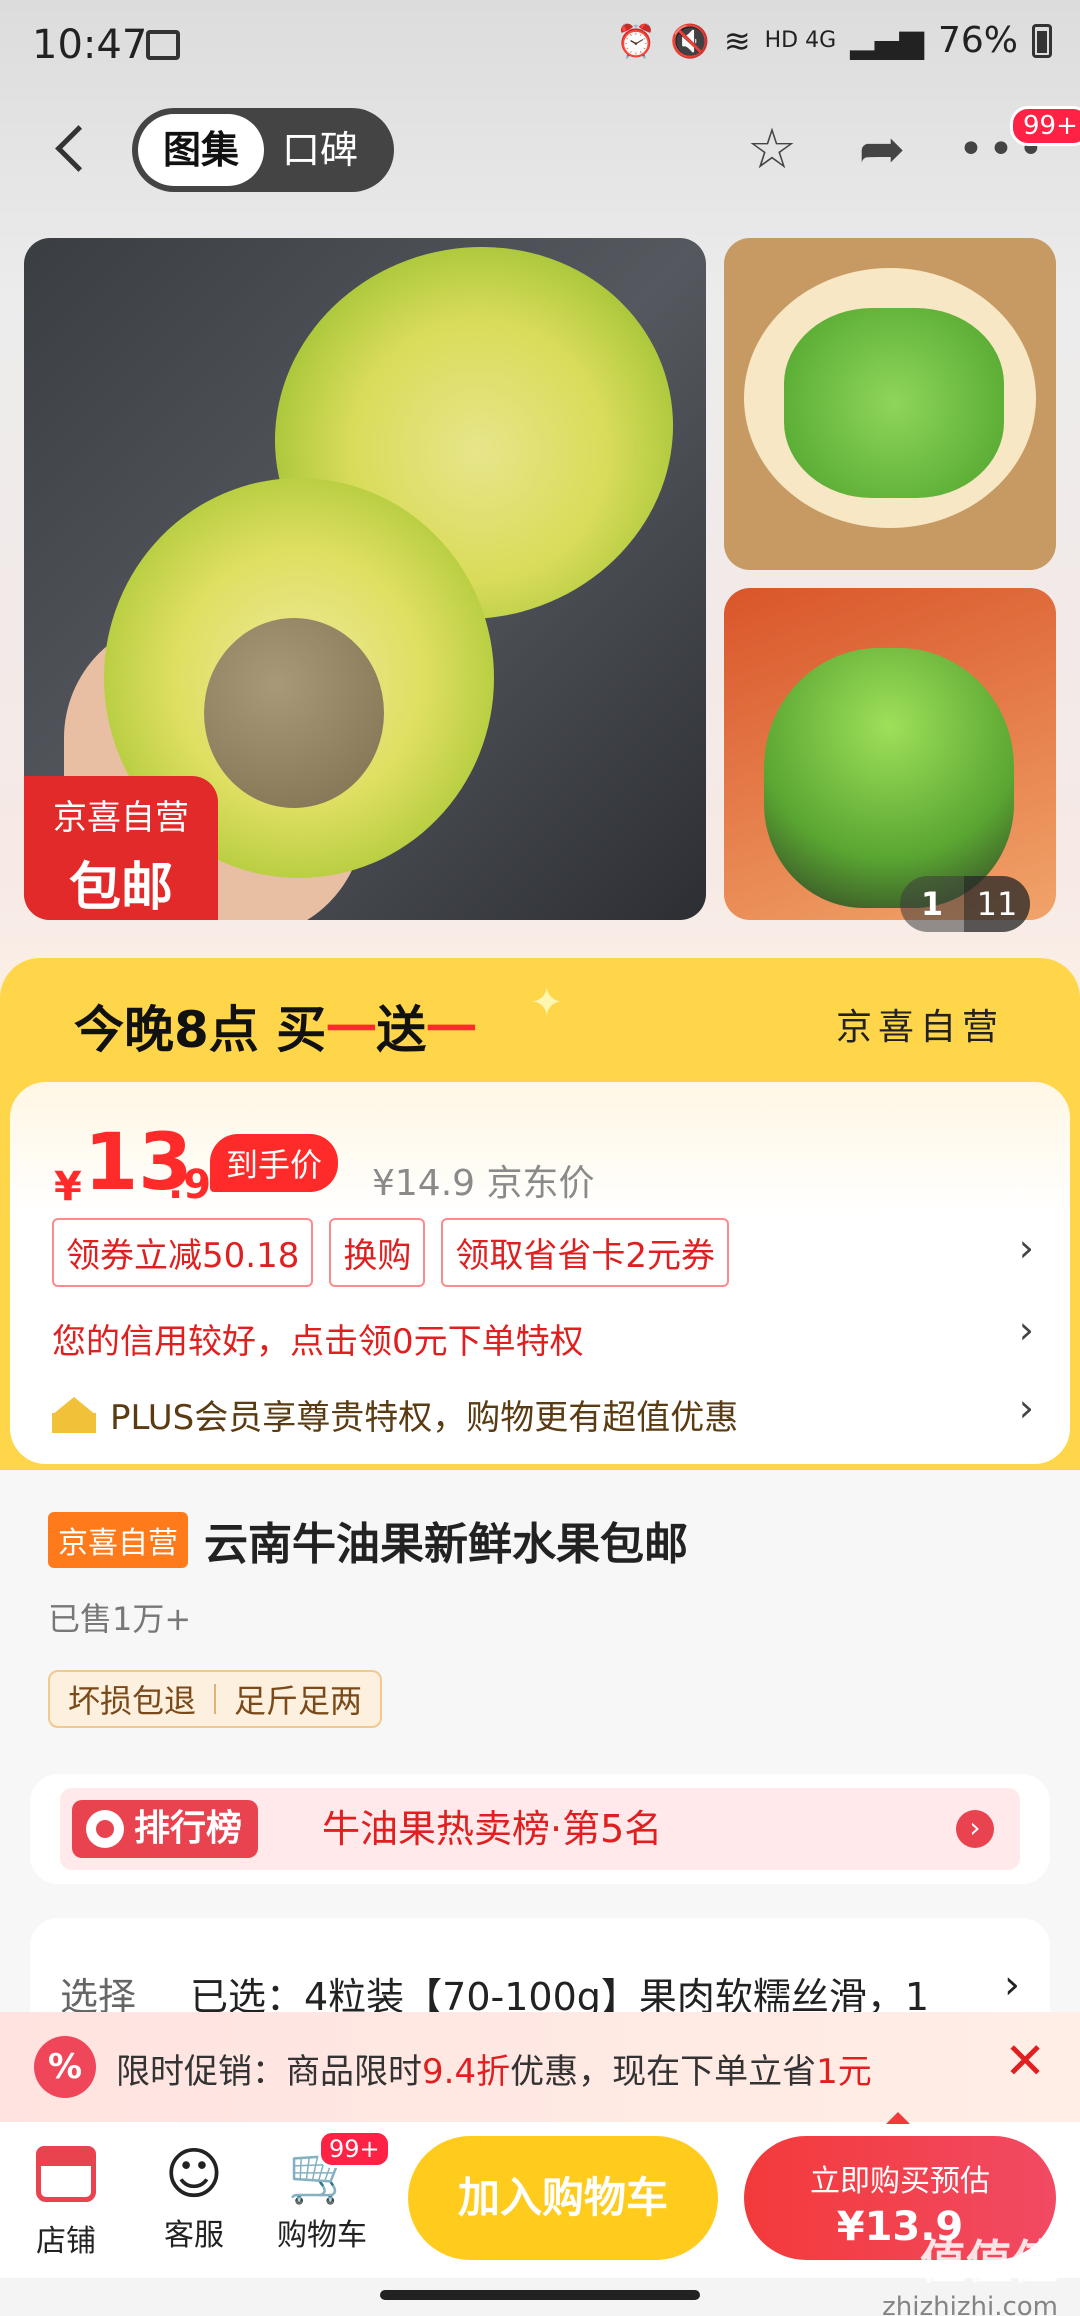  What do you see at coordinates (401, 1030) in the screenshot?
I see `headline-part-c: 送` at bounding box center [401, 1030].